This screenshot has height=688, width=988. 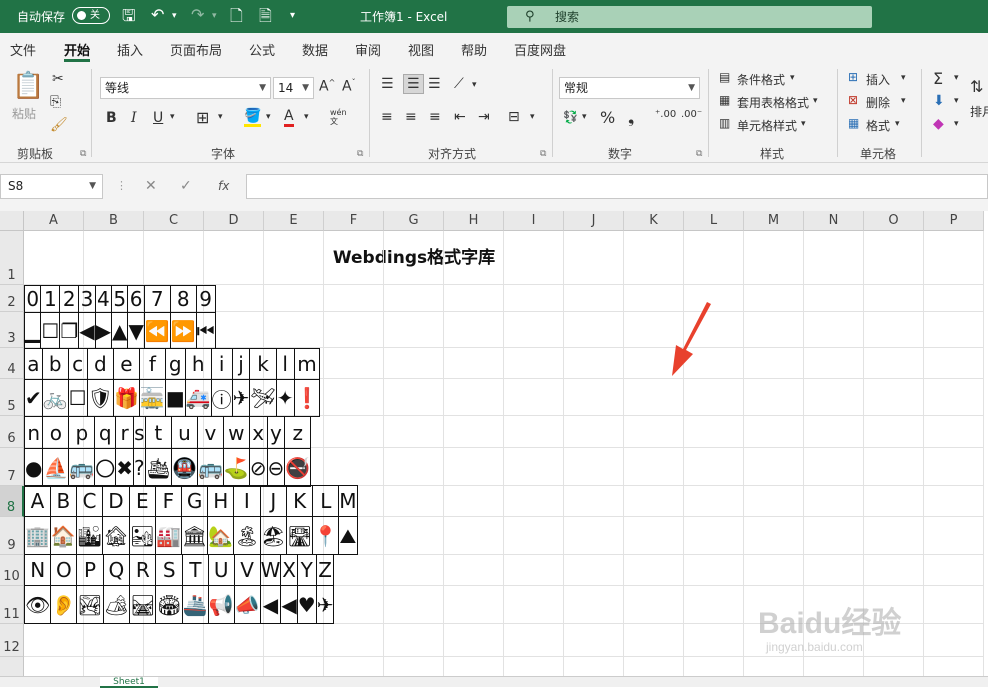 I want to click on fill-color-dropdown-icon: ▾, so click(x=268, y=117).